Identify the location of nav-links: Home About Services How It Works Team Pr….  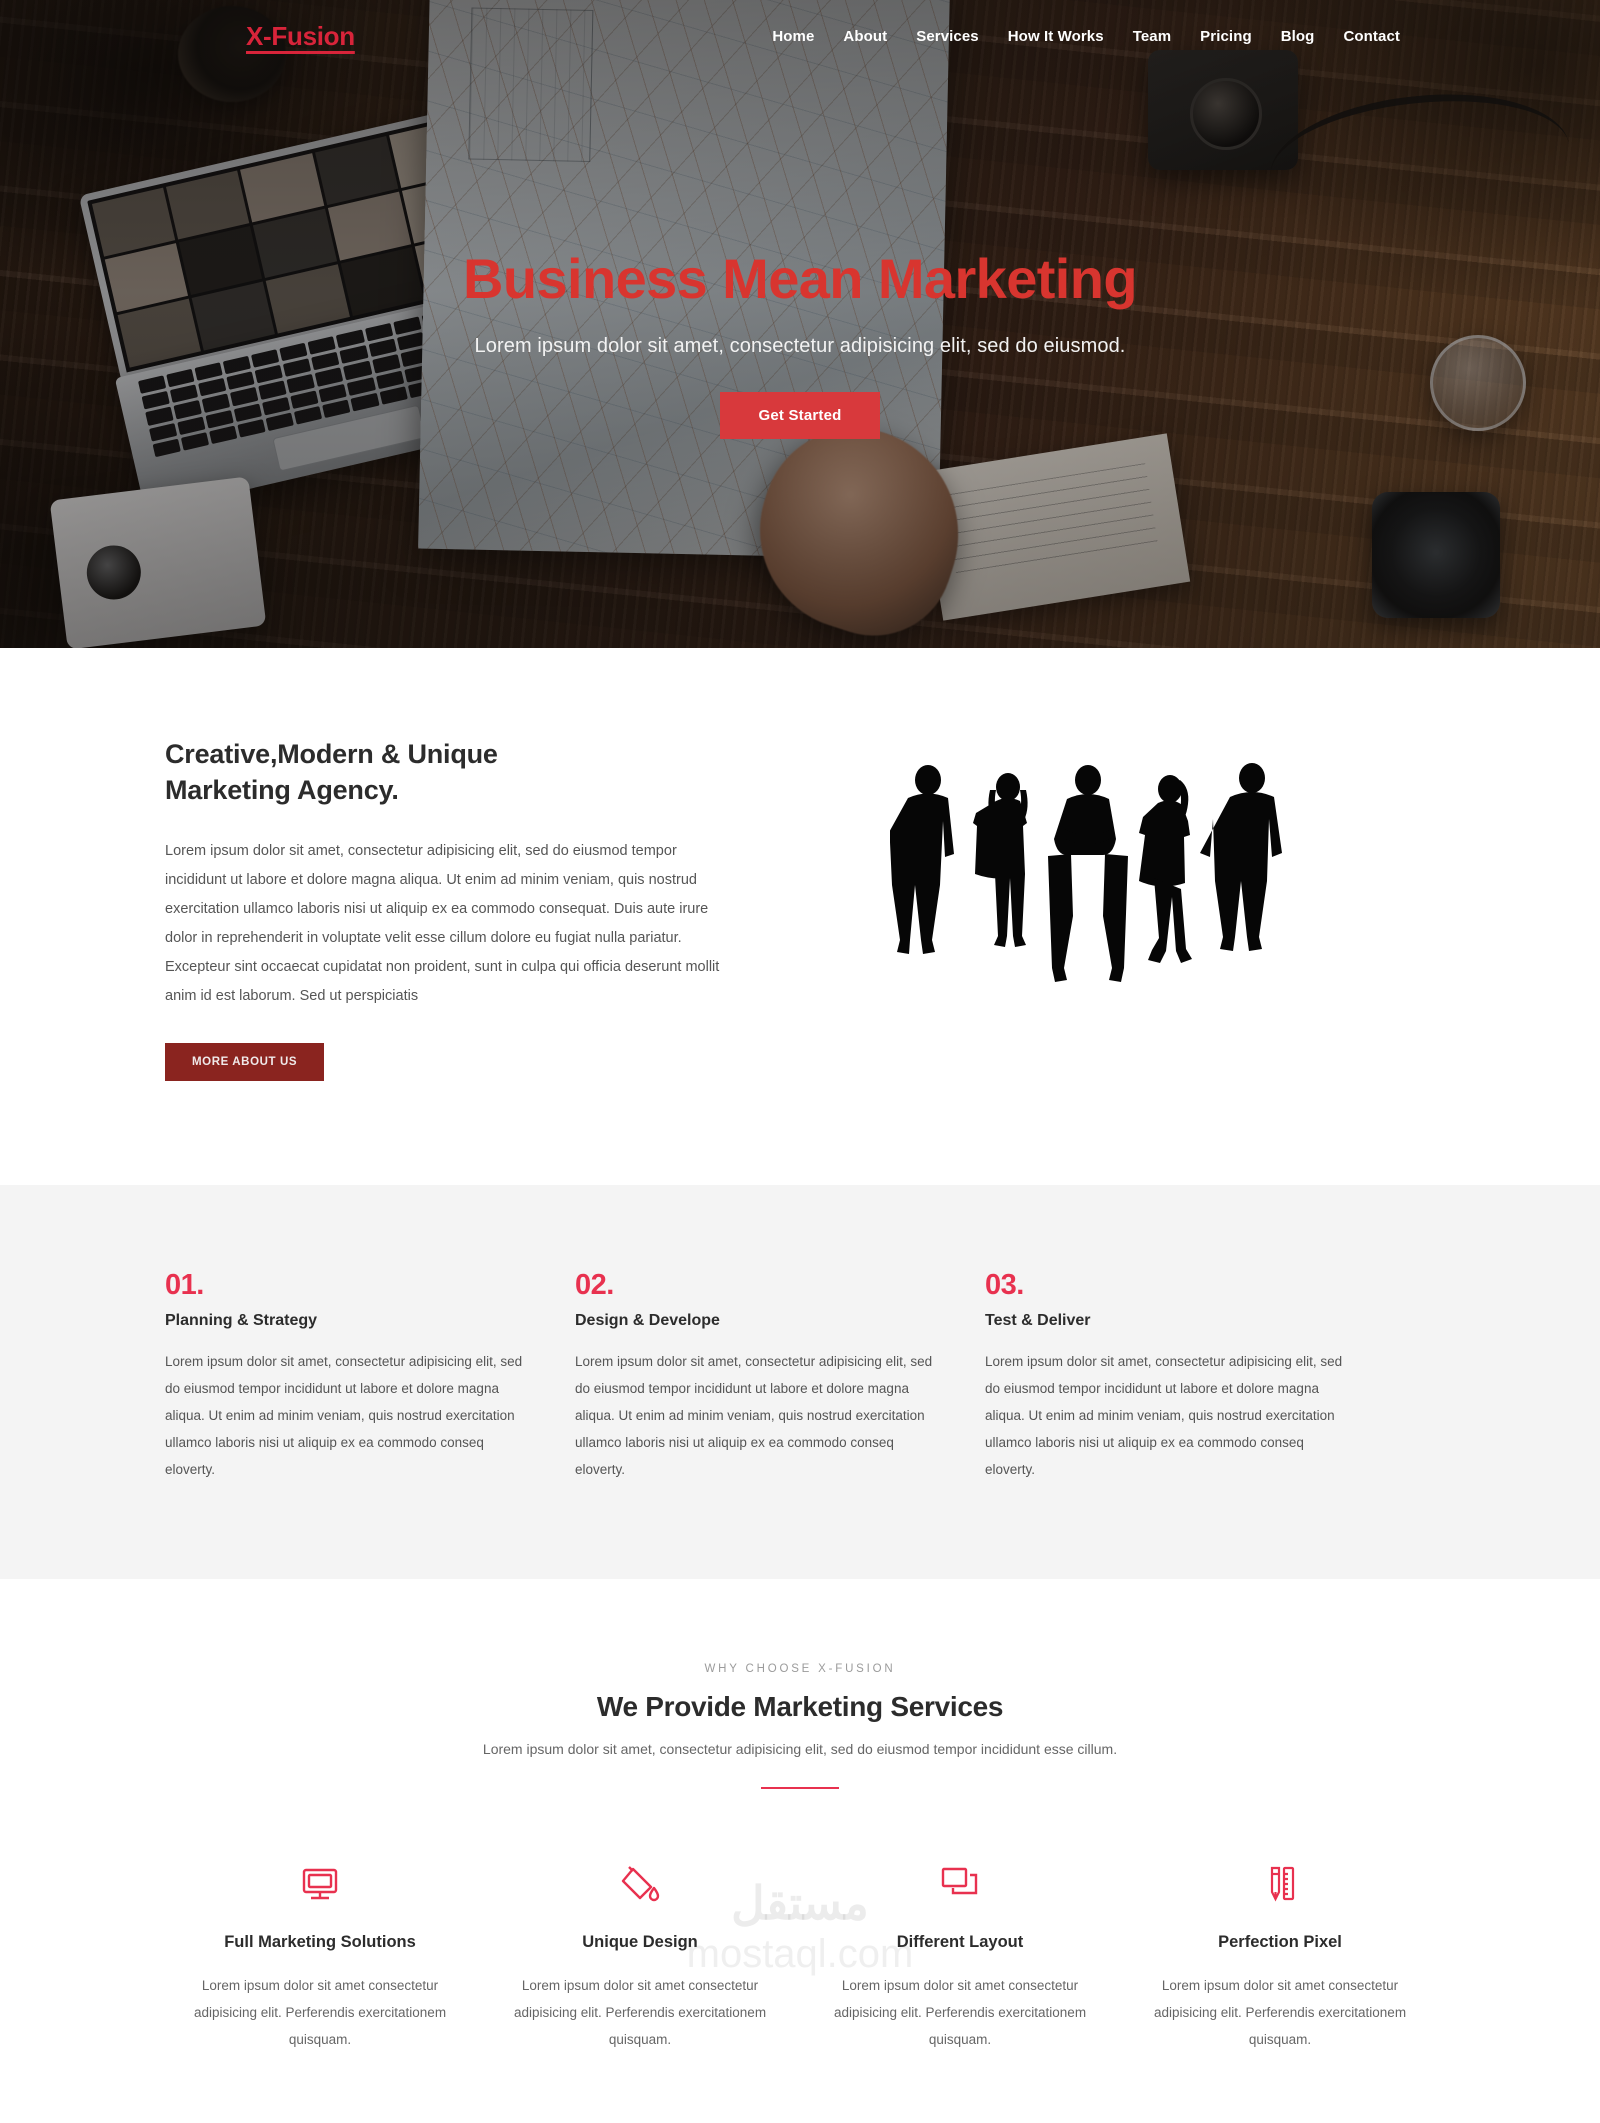
(1086, 36).